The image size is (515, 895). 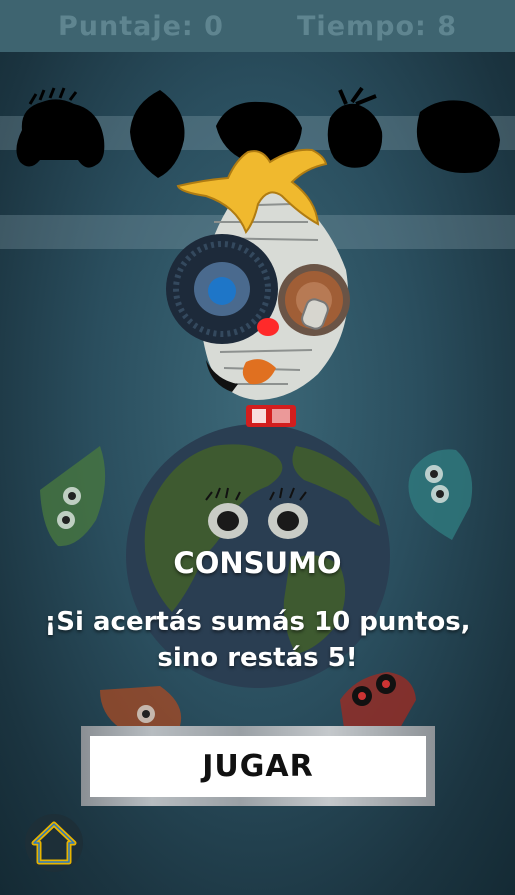 I want to click on clown-nose-icon, so click(x=268, y=327).